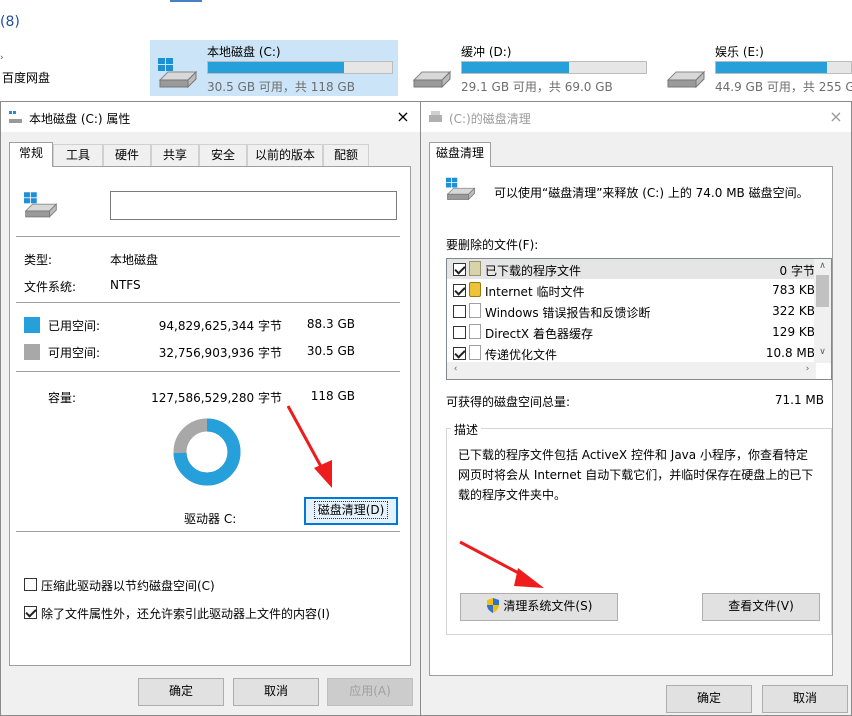  Describe the element at coordinates (186, 1) in the screenshot. I see `selection-accent-line` at that location.